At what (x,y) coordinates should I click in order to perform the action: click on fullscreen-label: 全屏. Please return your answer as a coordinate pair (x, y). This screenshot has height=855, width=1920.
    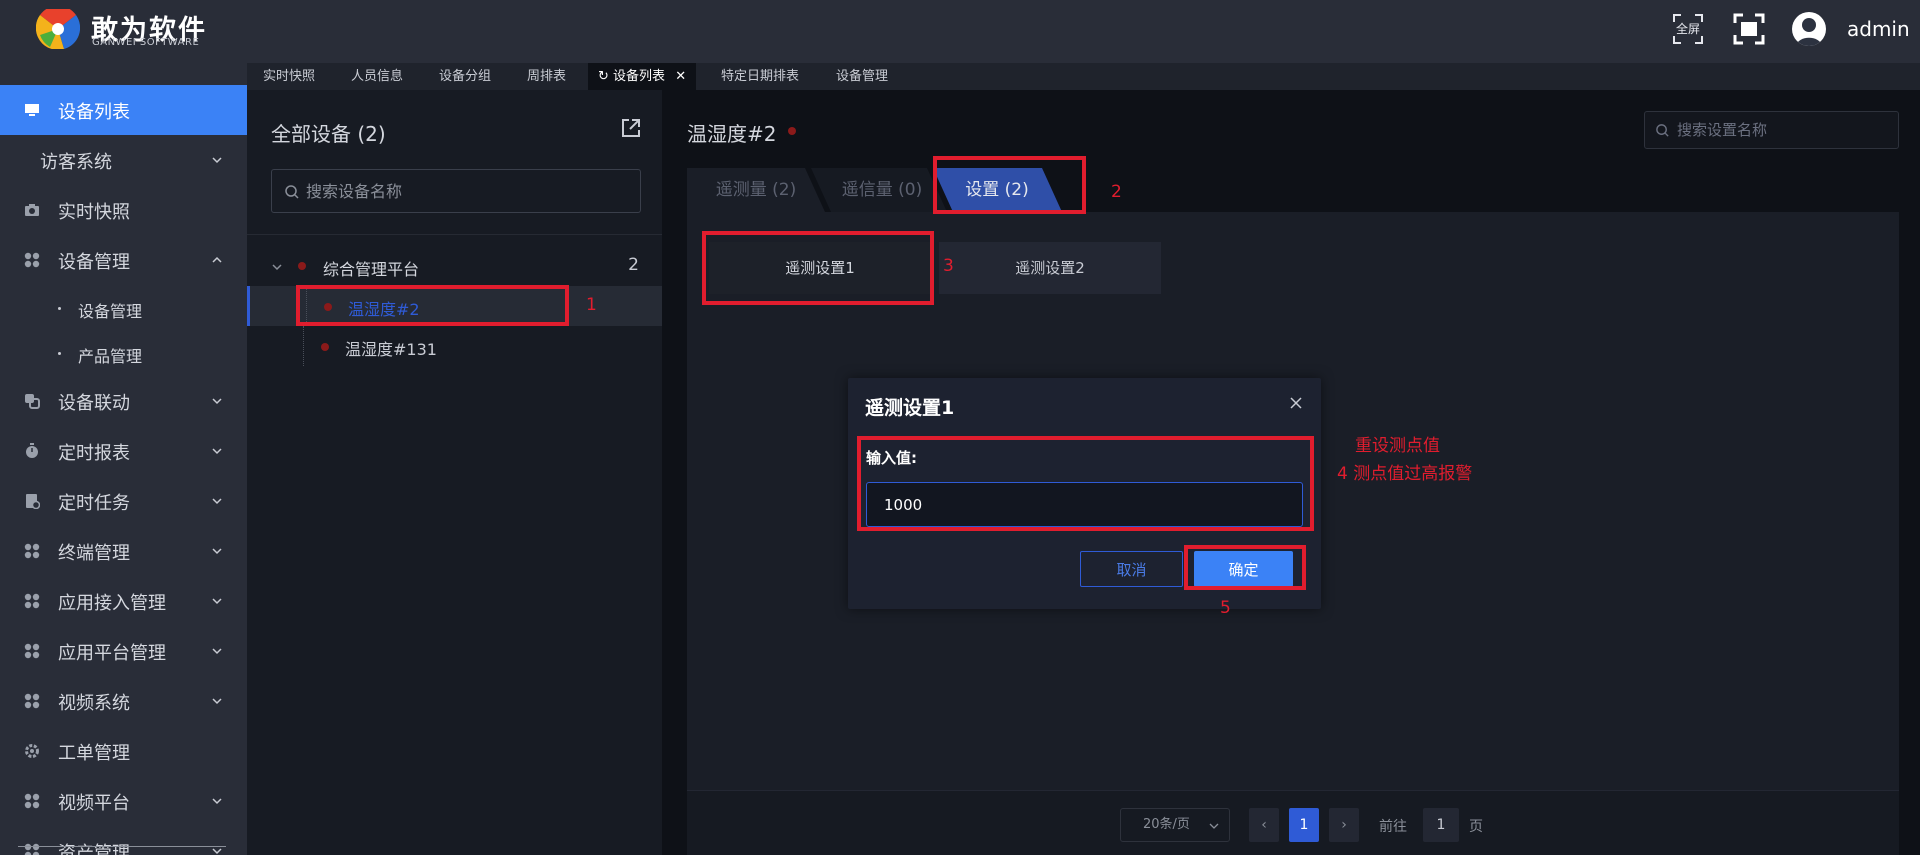
    Looking at the image, I should click on (1687, 29).